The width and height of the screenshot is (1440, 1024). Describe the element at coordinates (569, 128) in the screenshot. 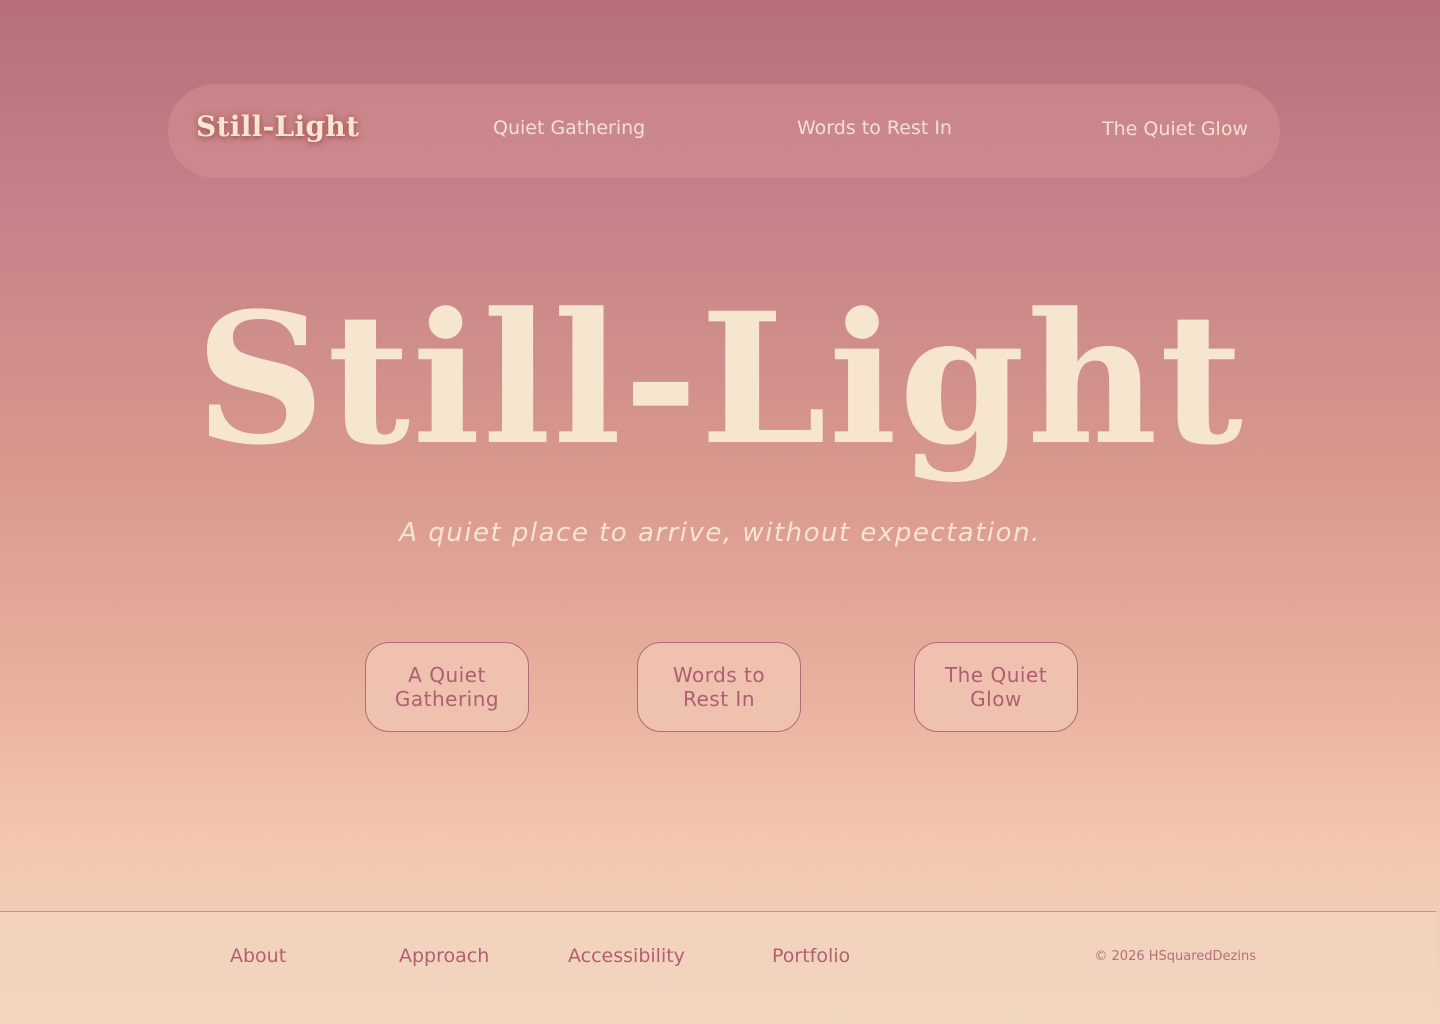

I see `nav-link-quiet-gathering: Quiet Gathering` at that location.